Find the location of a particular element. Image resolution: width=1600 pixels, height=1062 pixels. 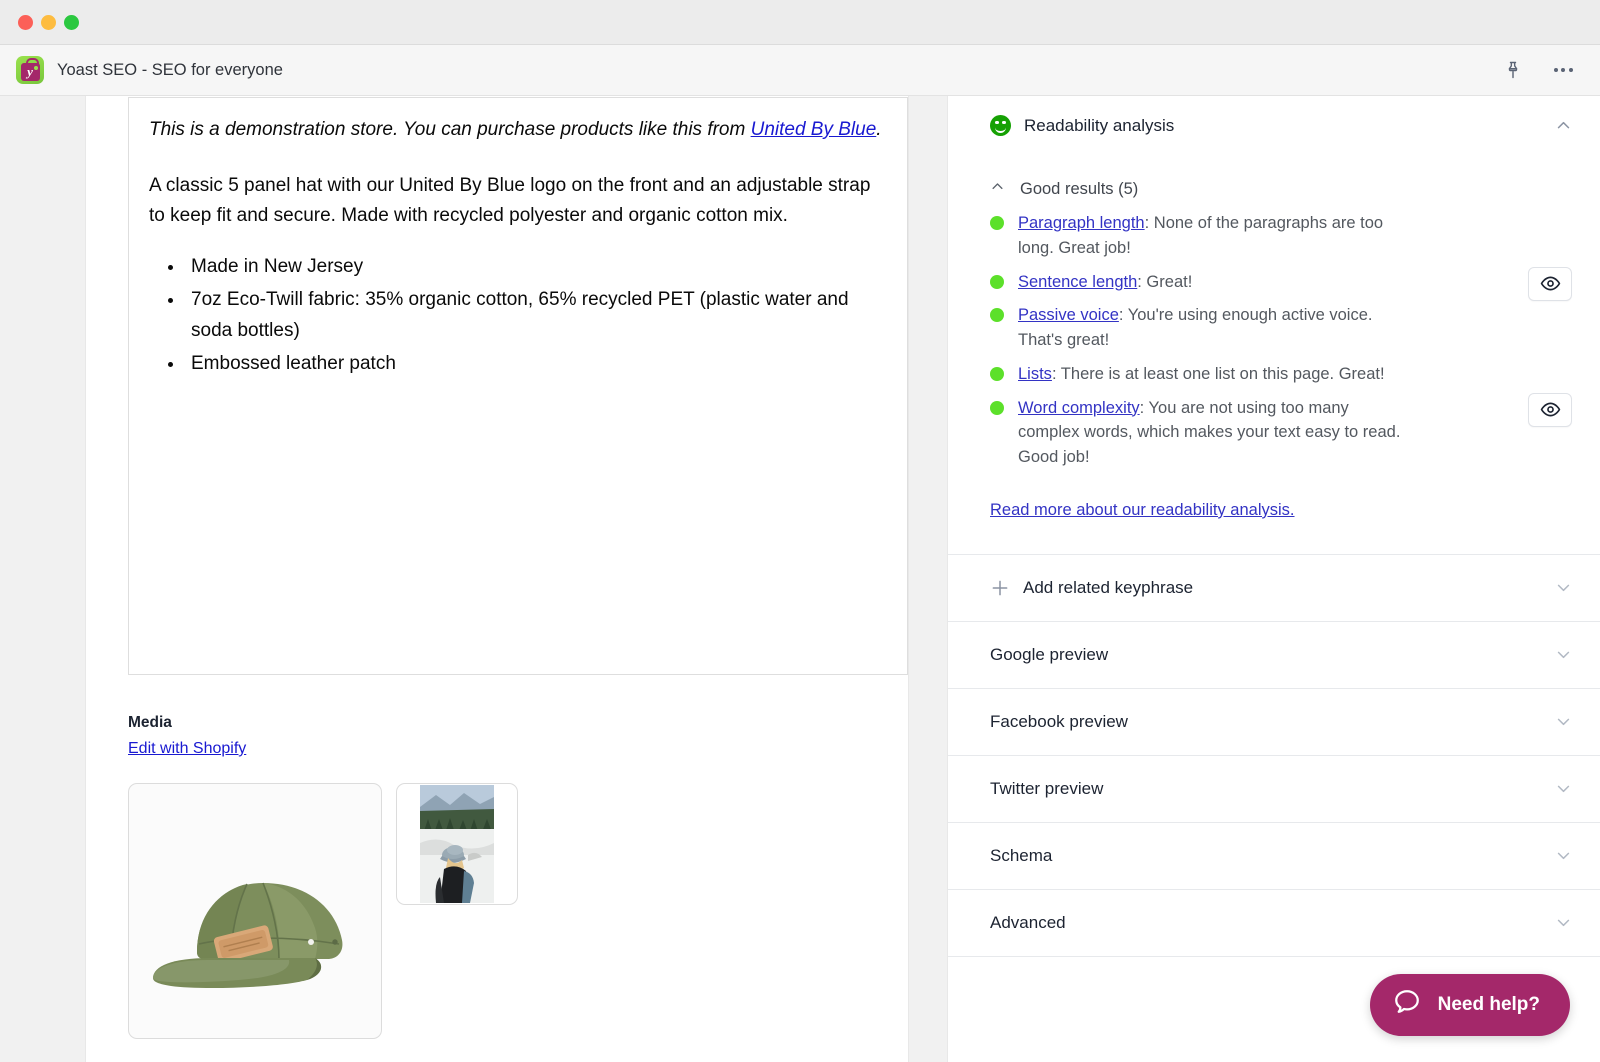

media-label: Media is located at coordinates (150, 722).